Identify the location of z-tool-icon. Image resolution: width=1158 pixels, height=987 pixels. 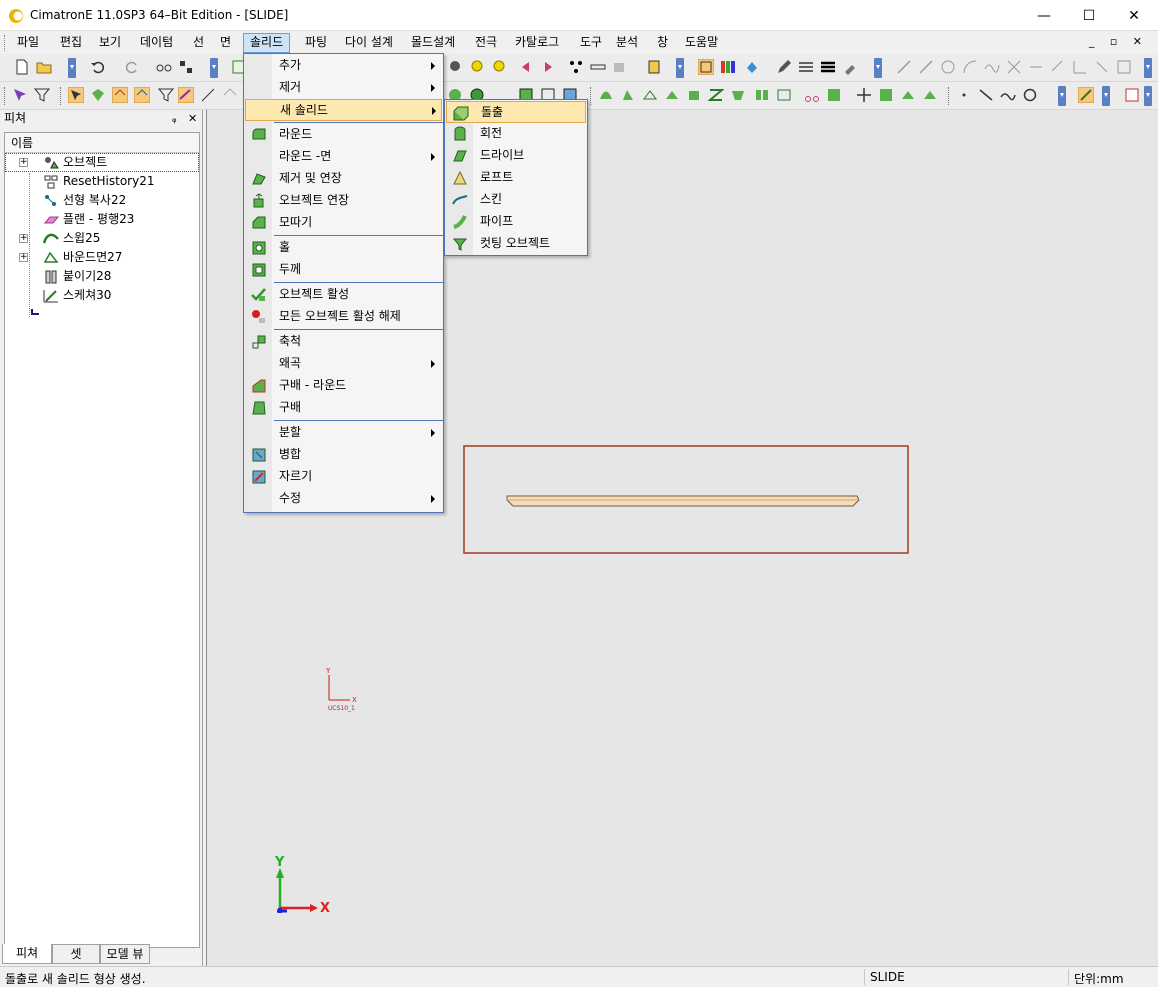
(716, 95).